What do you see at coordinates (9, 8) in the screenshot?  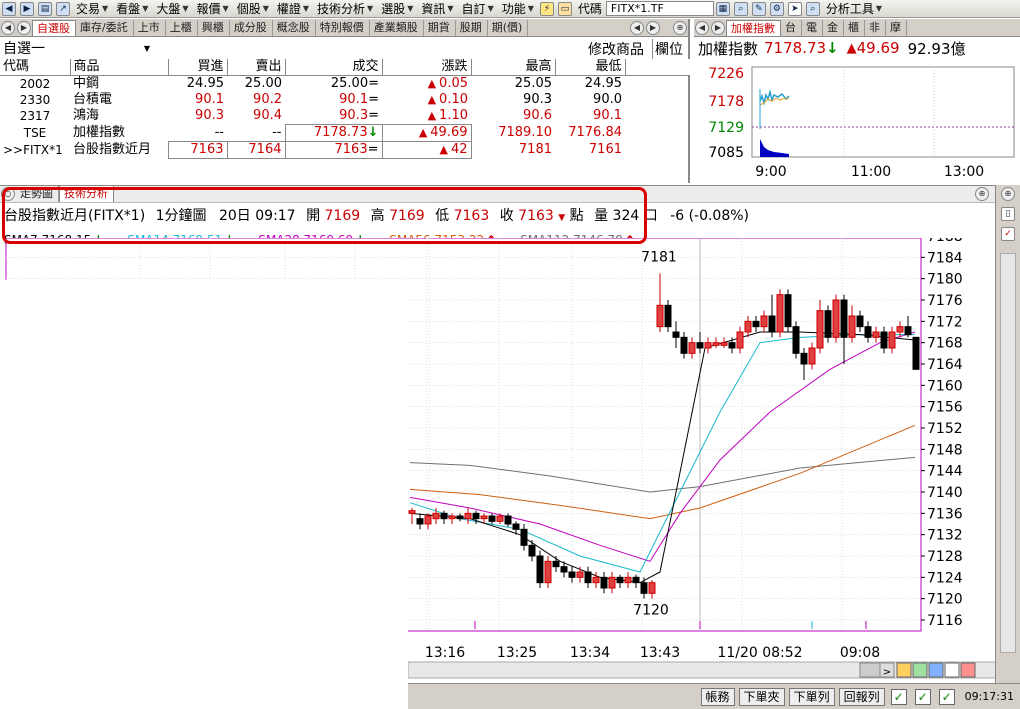 I see `back-icon: ◀` at bounding box center [9, 8].